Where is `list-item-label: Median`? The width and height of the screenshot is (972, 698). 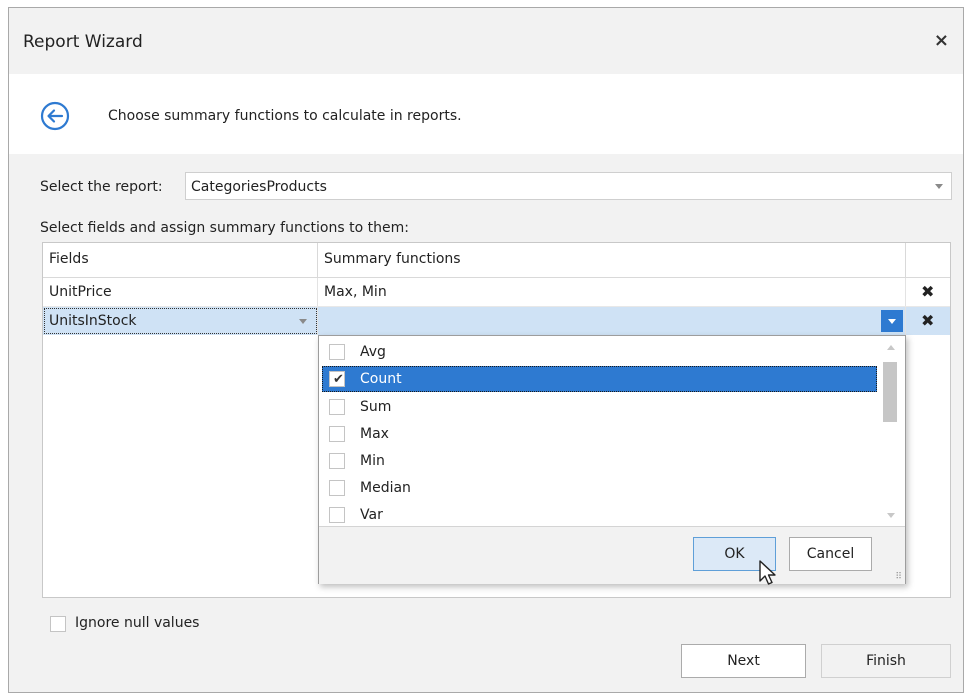 list-item-label: Median is located at coordinates (385, 488).